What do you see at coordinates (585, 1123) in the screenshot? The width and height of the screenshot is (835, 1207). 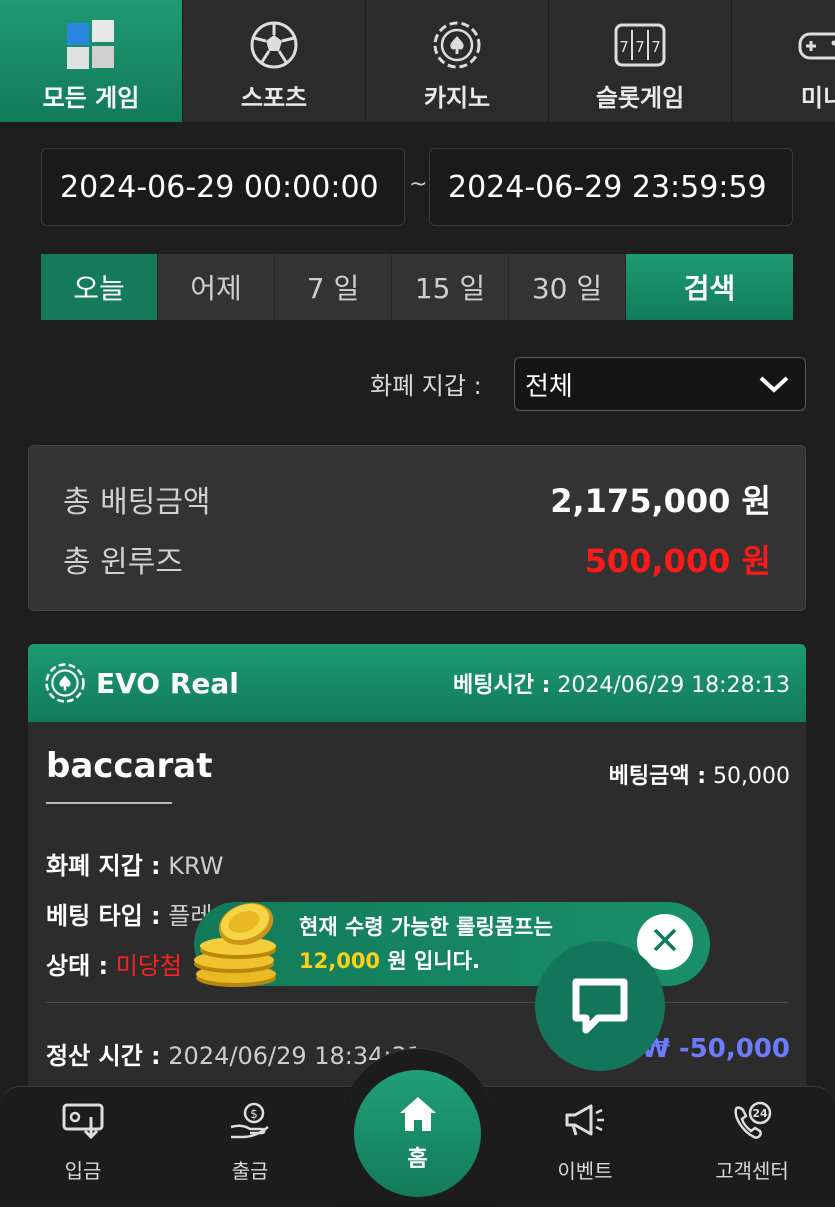 I see `megaphone-icon` at bounding box center [585, 1123].